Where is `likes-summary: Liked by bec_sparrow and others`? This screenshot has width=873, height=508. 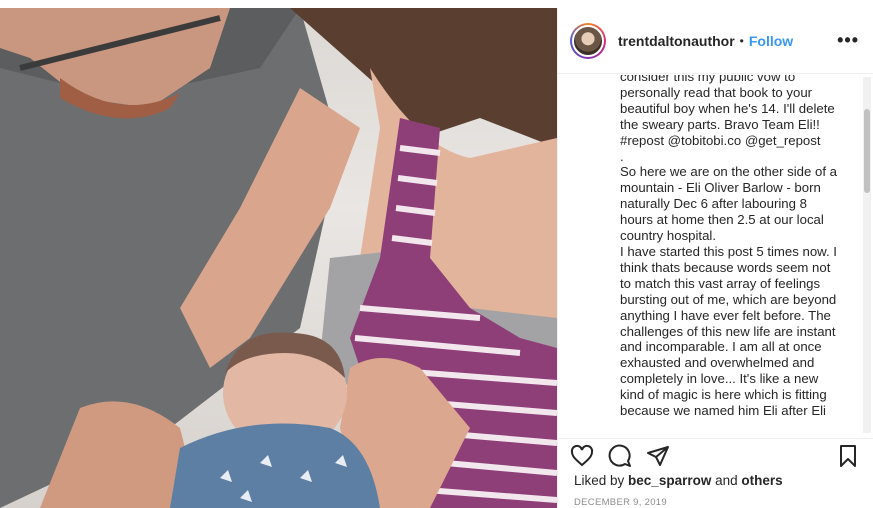
likes-summary: Liked by bec_sparrow and others is located at coordinates (678, 480).